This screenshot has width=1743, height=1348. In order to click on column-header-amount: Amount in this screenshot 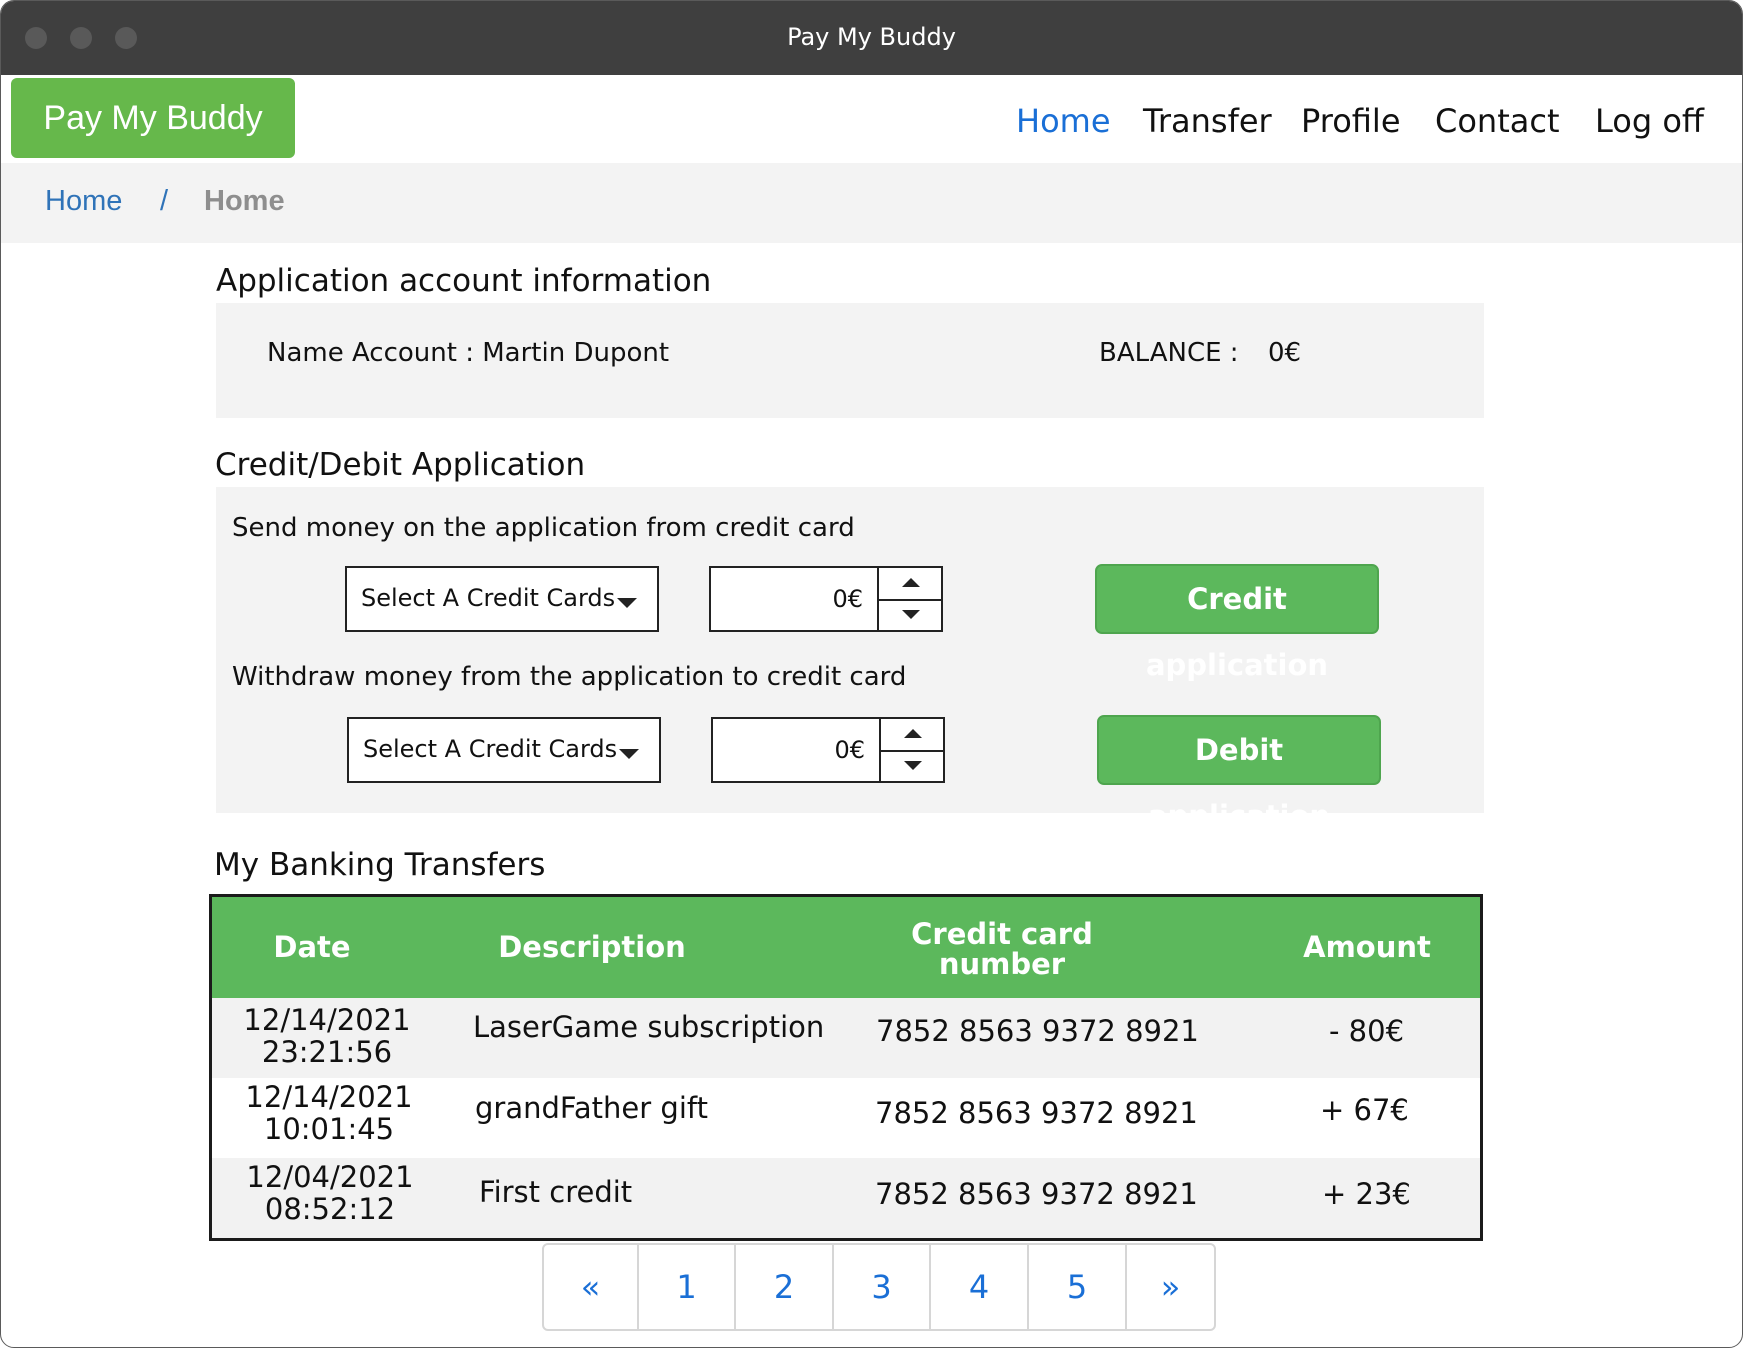, I will do `click(1367, 947)`.